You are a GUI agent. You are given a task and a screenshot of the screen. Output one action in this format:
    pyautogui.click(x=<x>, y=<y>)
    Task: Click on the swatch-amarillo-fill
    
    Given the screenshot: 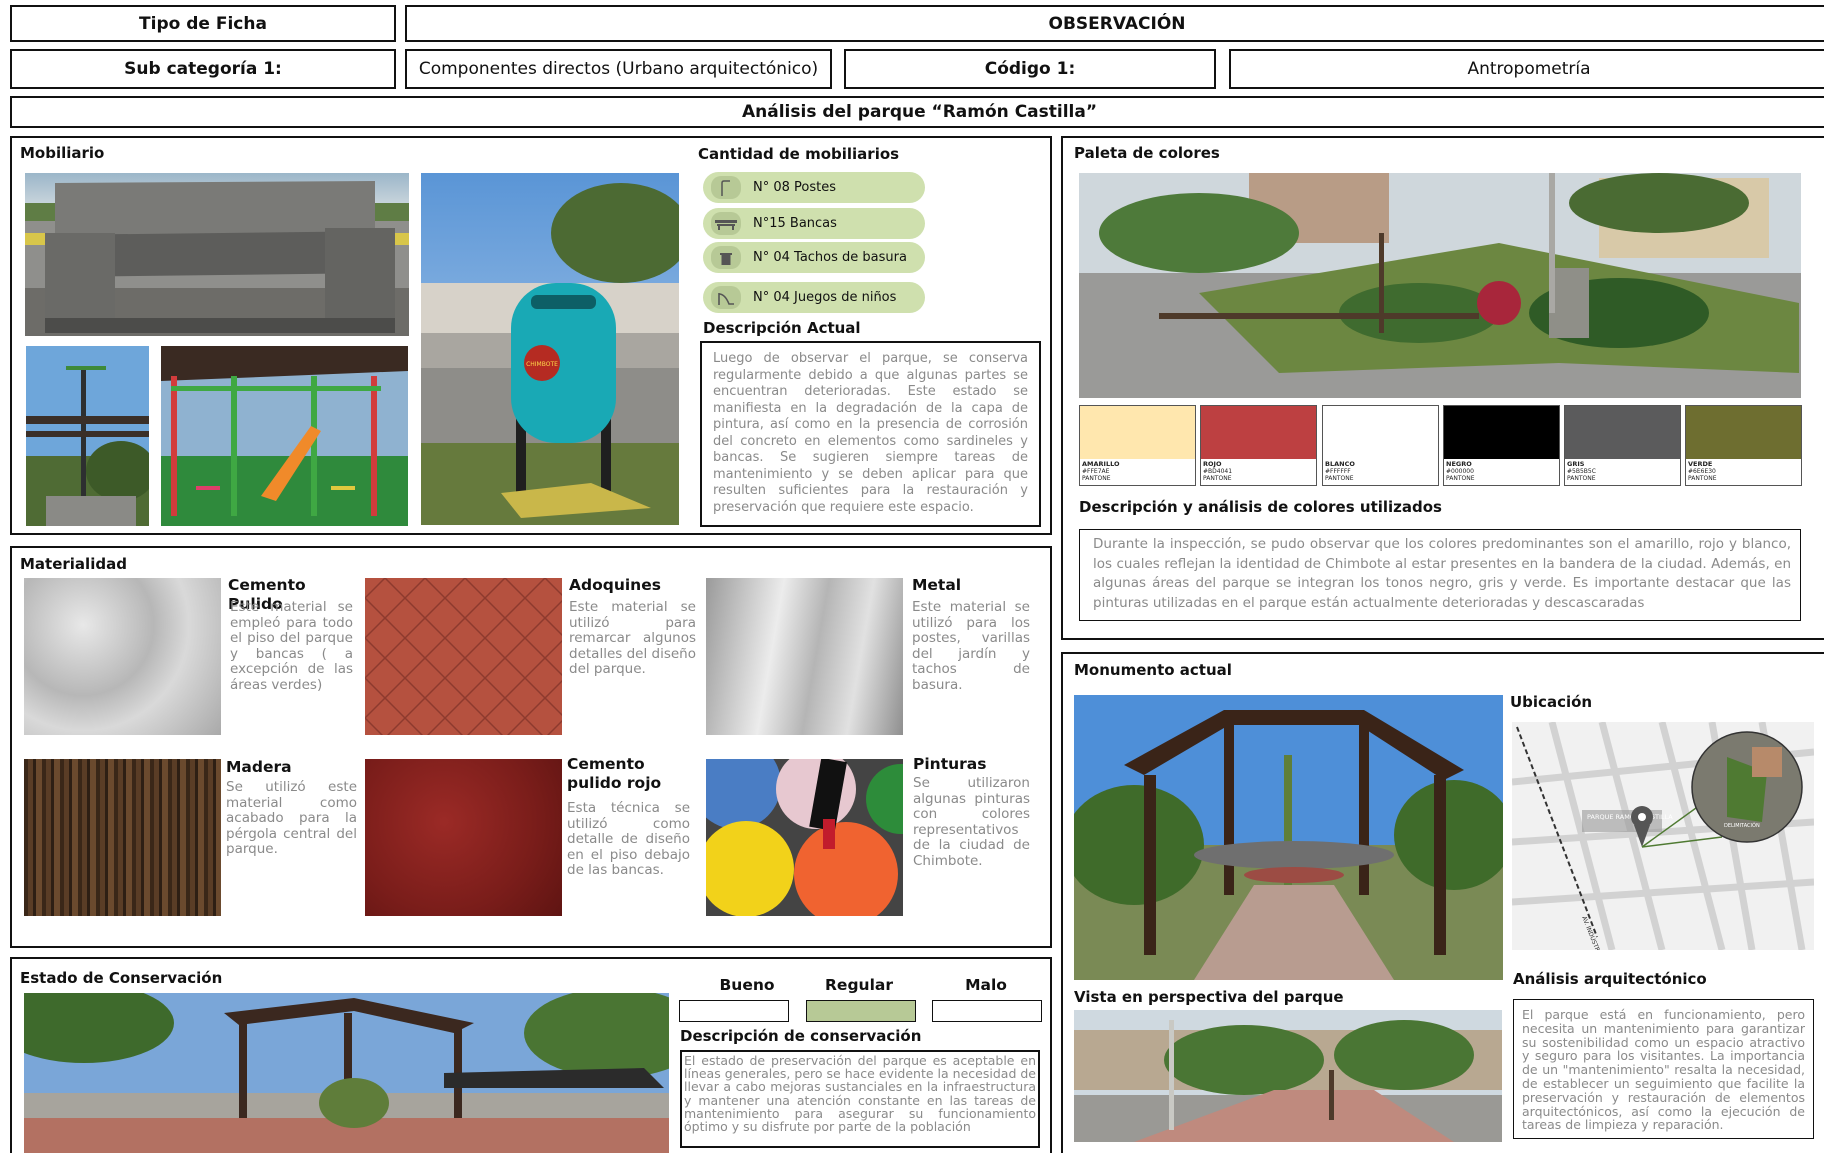 What is the action you would take?
    pyautogui.click(x=1137, y=432)
    